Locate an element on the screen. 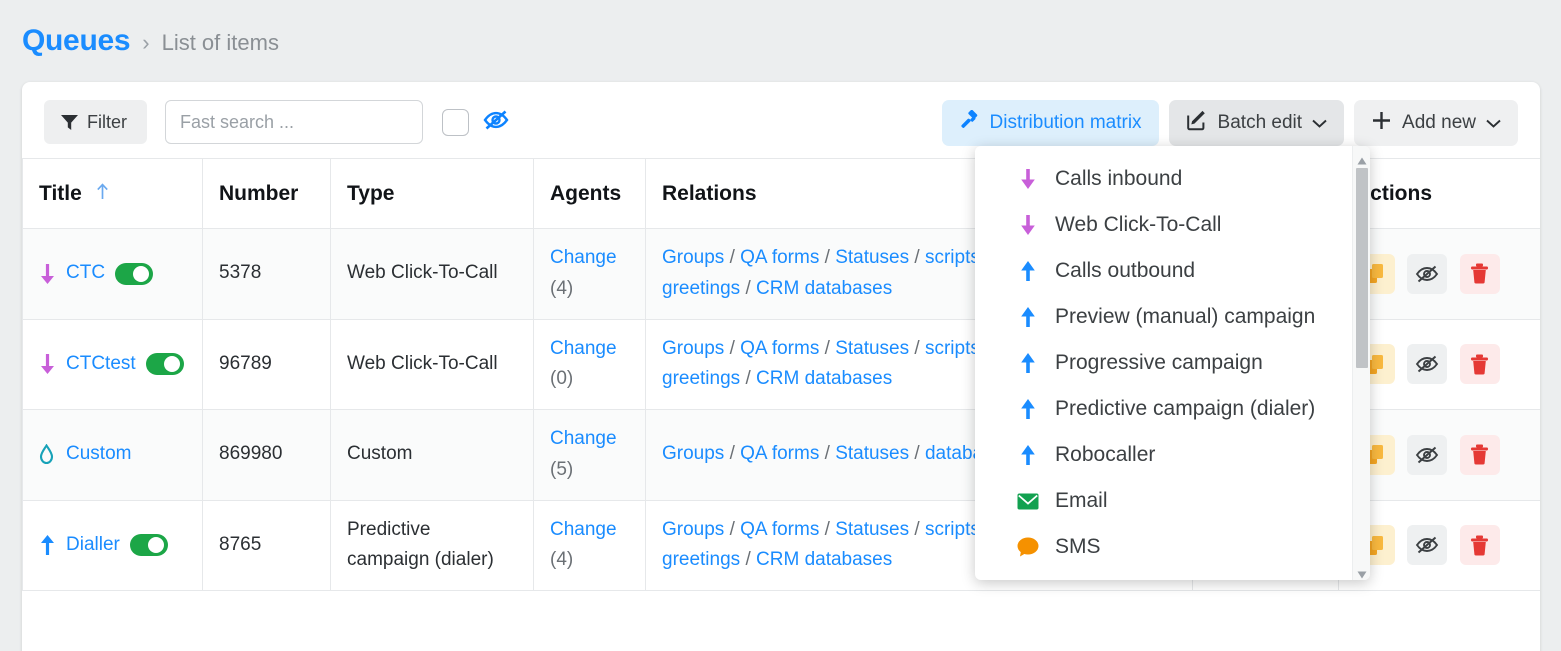  dropdown-item-label: SMS is located at coordinates (1078, 546).